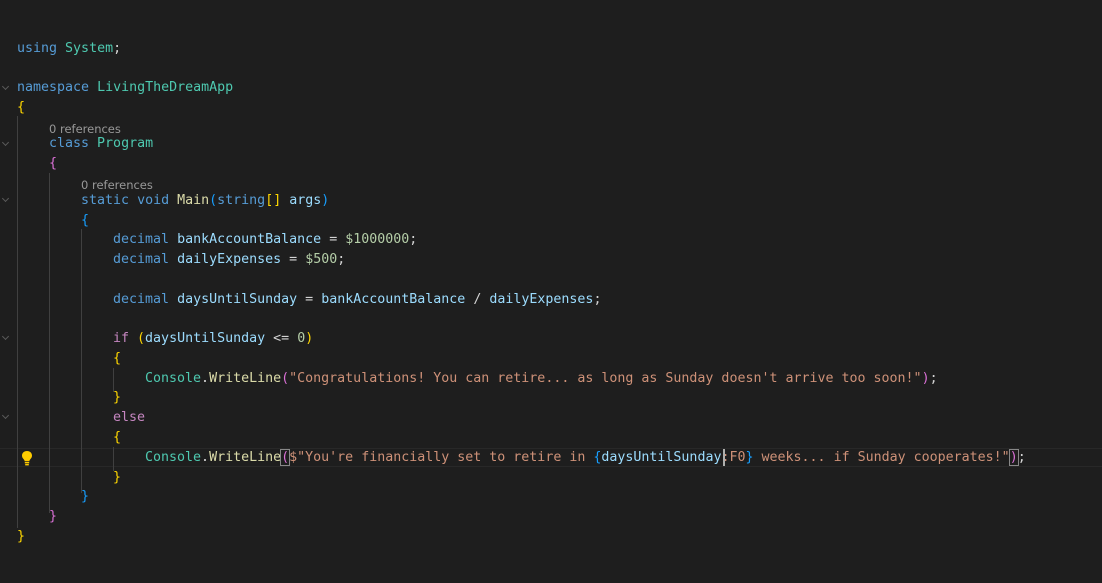  Describe the element at coordinates (125, 143) in the screenshot. I see `class-name: Program` at that location.